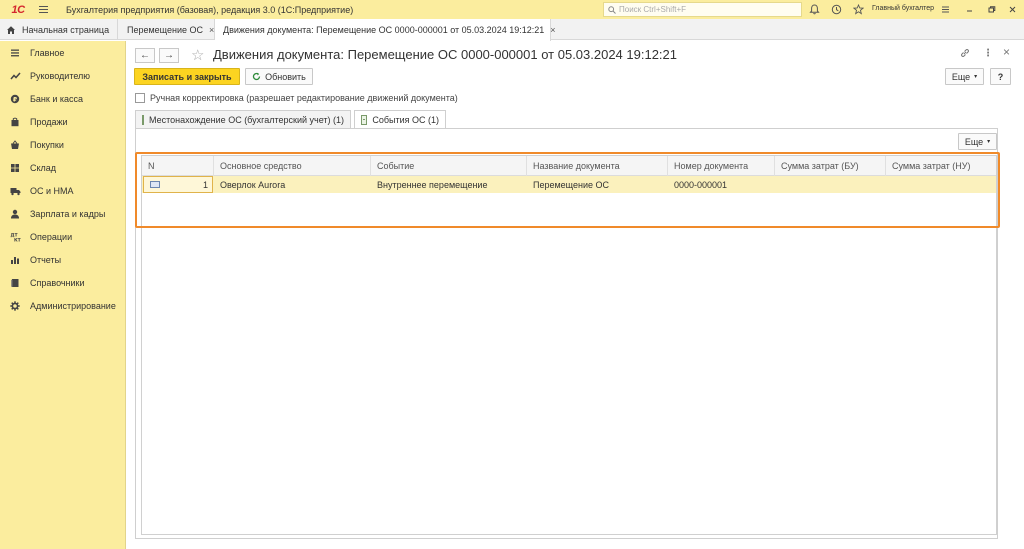 This screenshot has height=549, width=1024. What do you see at coordinates (15, 260) in the screenshot?
I see `bar-chart-icon` at bounding box center [15, 260].